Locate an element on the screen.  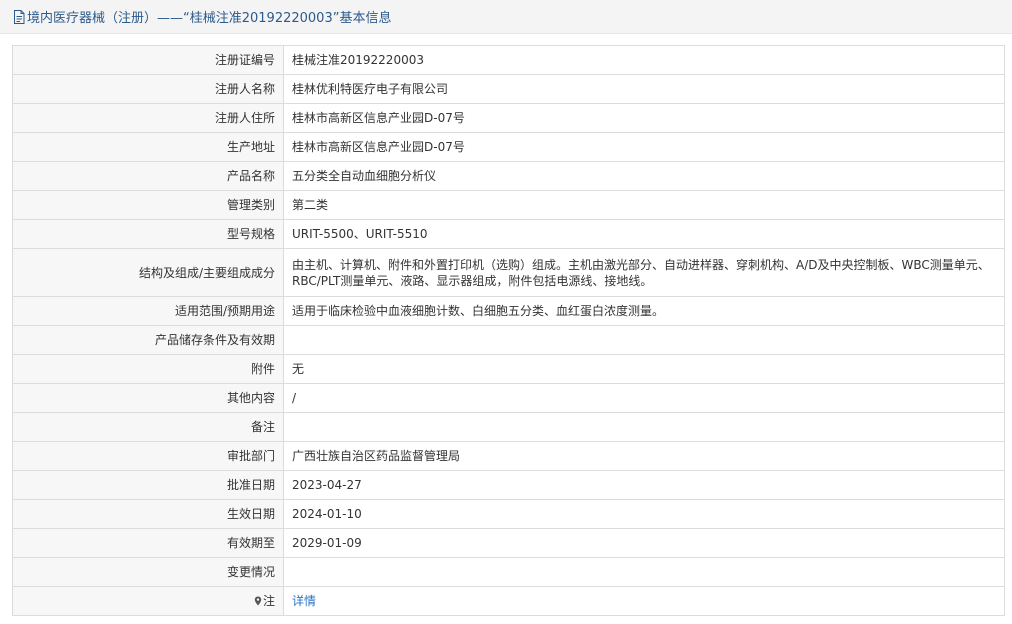
table-row: 注册人名称 桂林优利特医疗电子有限公司 is located at coordinates (508, 89).